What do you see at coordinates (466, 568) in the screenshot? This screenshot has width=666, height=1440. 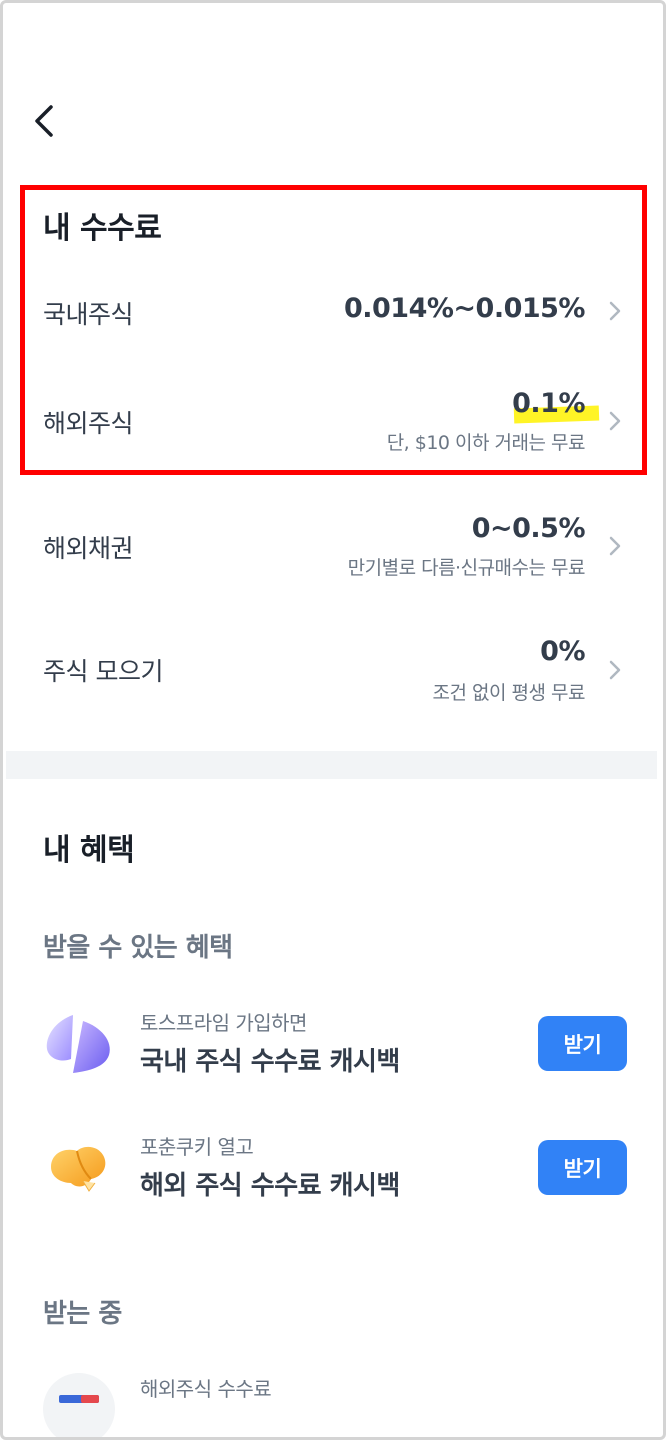 I see `fee-row-note: 만기별로 다름·신규매수는 무료` at bounding box center [466, 568].